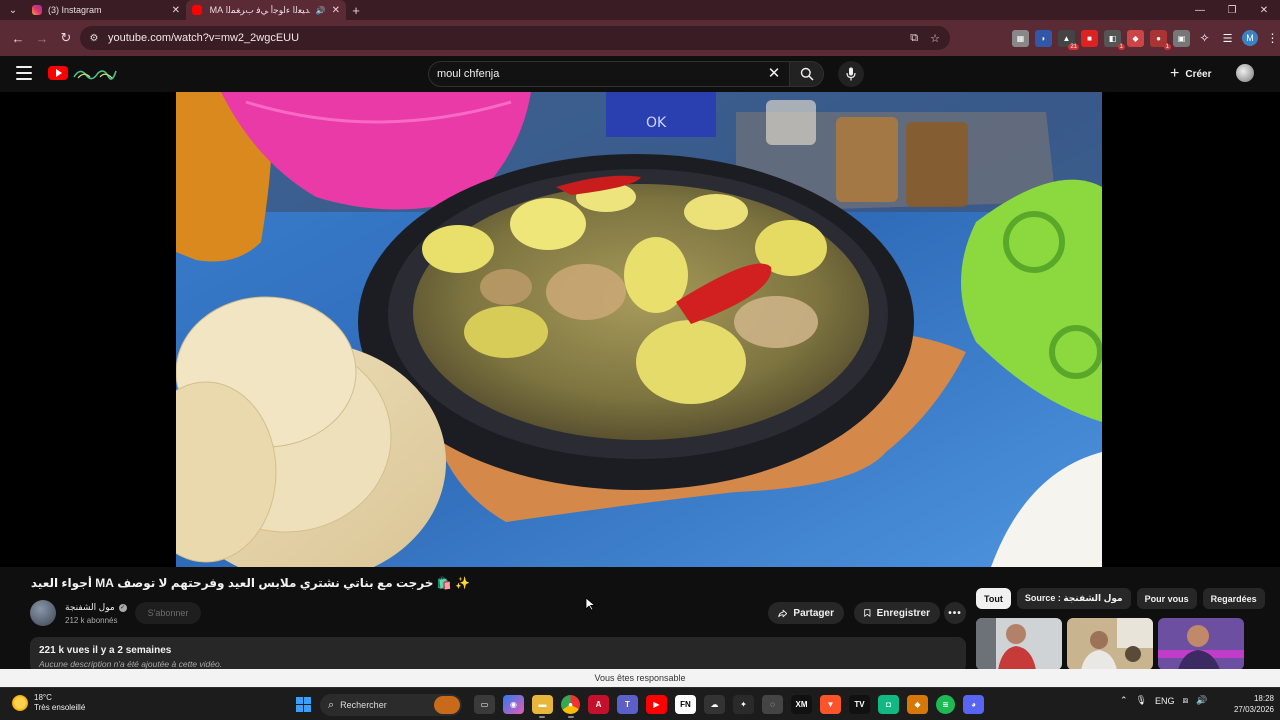 This screenshot has height=720, width=1280. What do you see at coordinates (973, 704) in the screenshot?
I see `discord-icon: ◕` at bounding box center [973, 704].